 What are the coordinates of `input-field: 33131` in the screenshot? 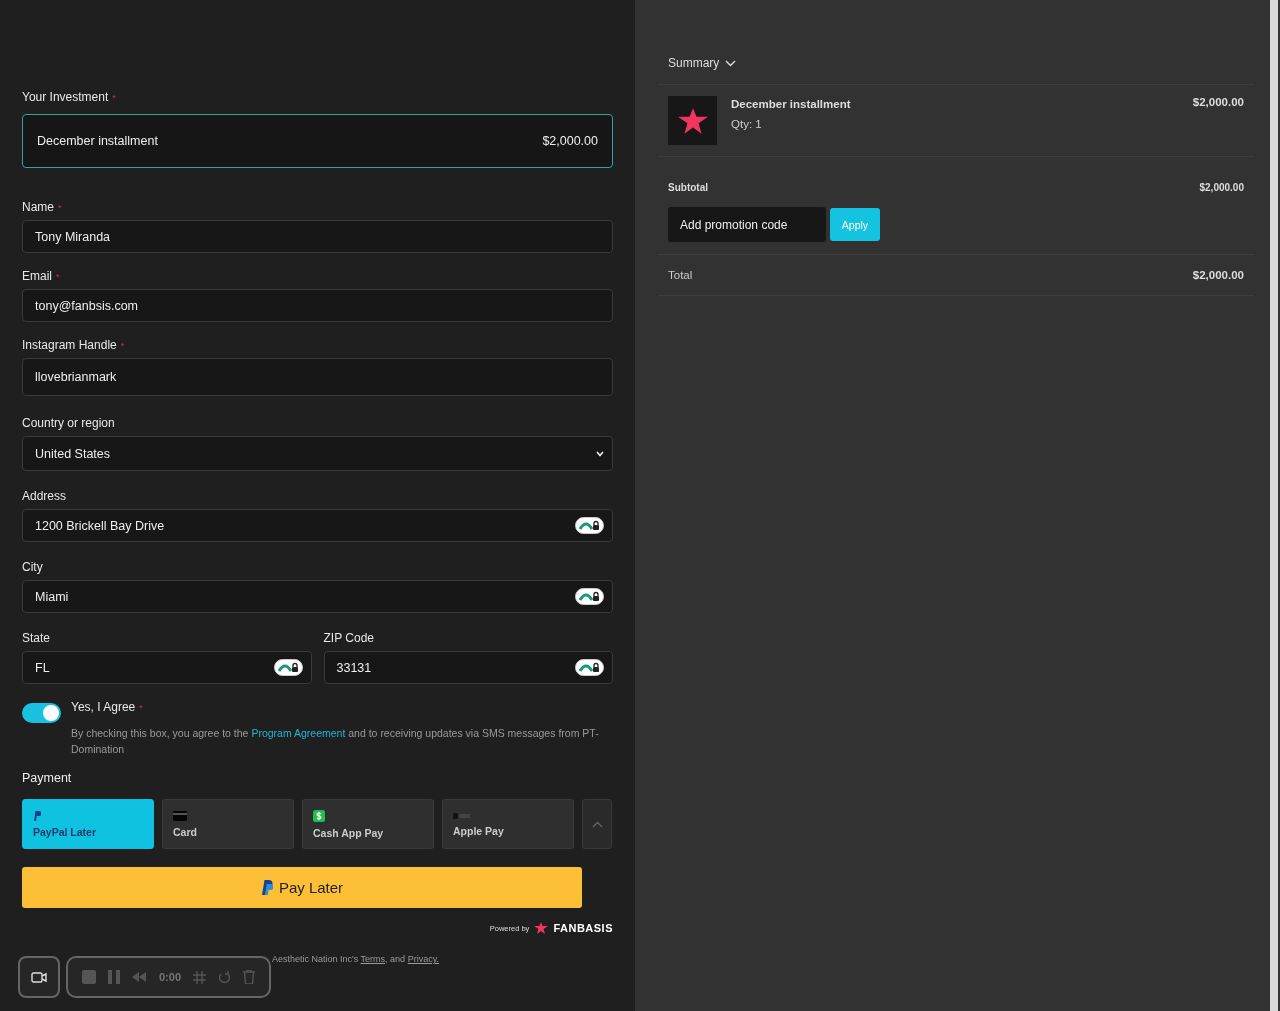 It's located at (468, 667).